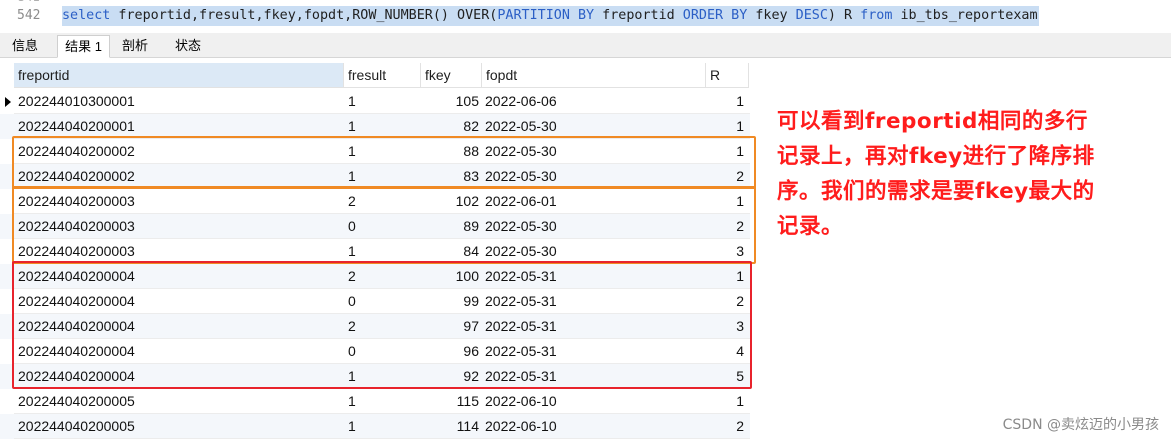  I want to click on cell-fkey: 100, so click(450, 276).